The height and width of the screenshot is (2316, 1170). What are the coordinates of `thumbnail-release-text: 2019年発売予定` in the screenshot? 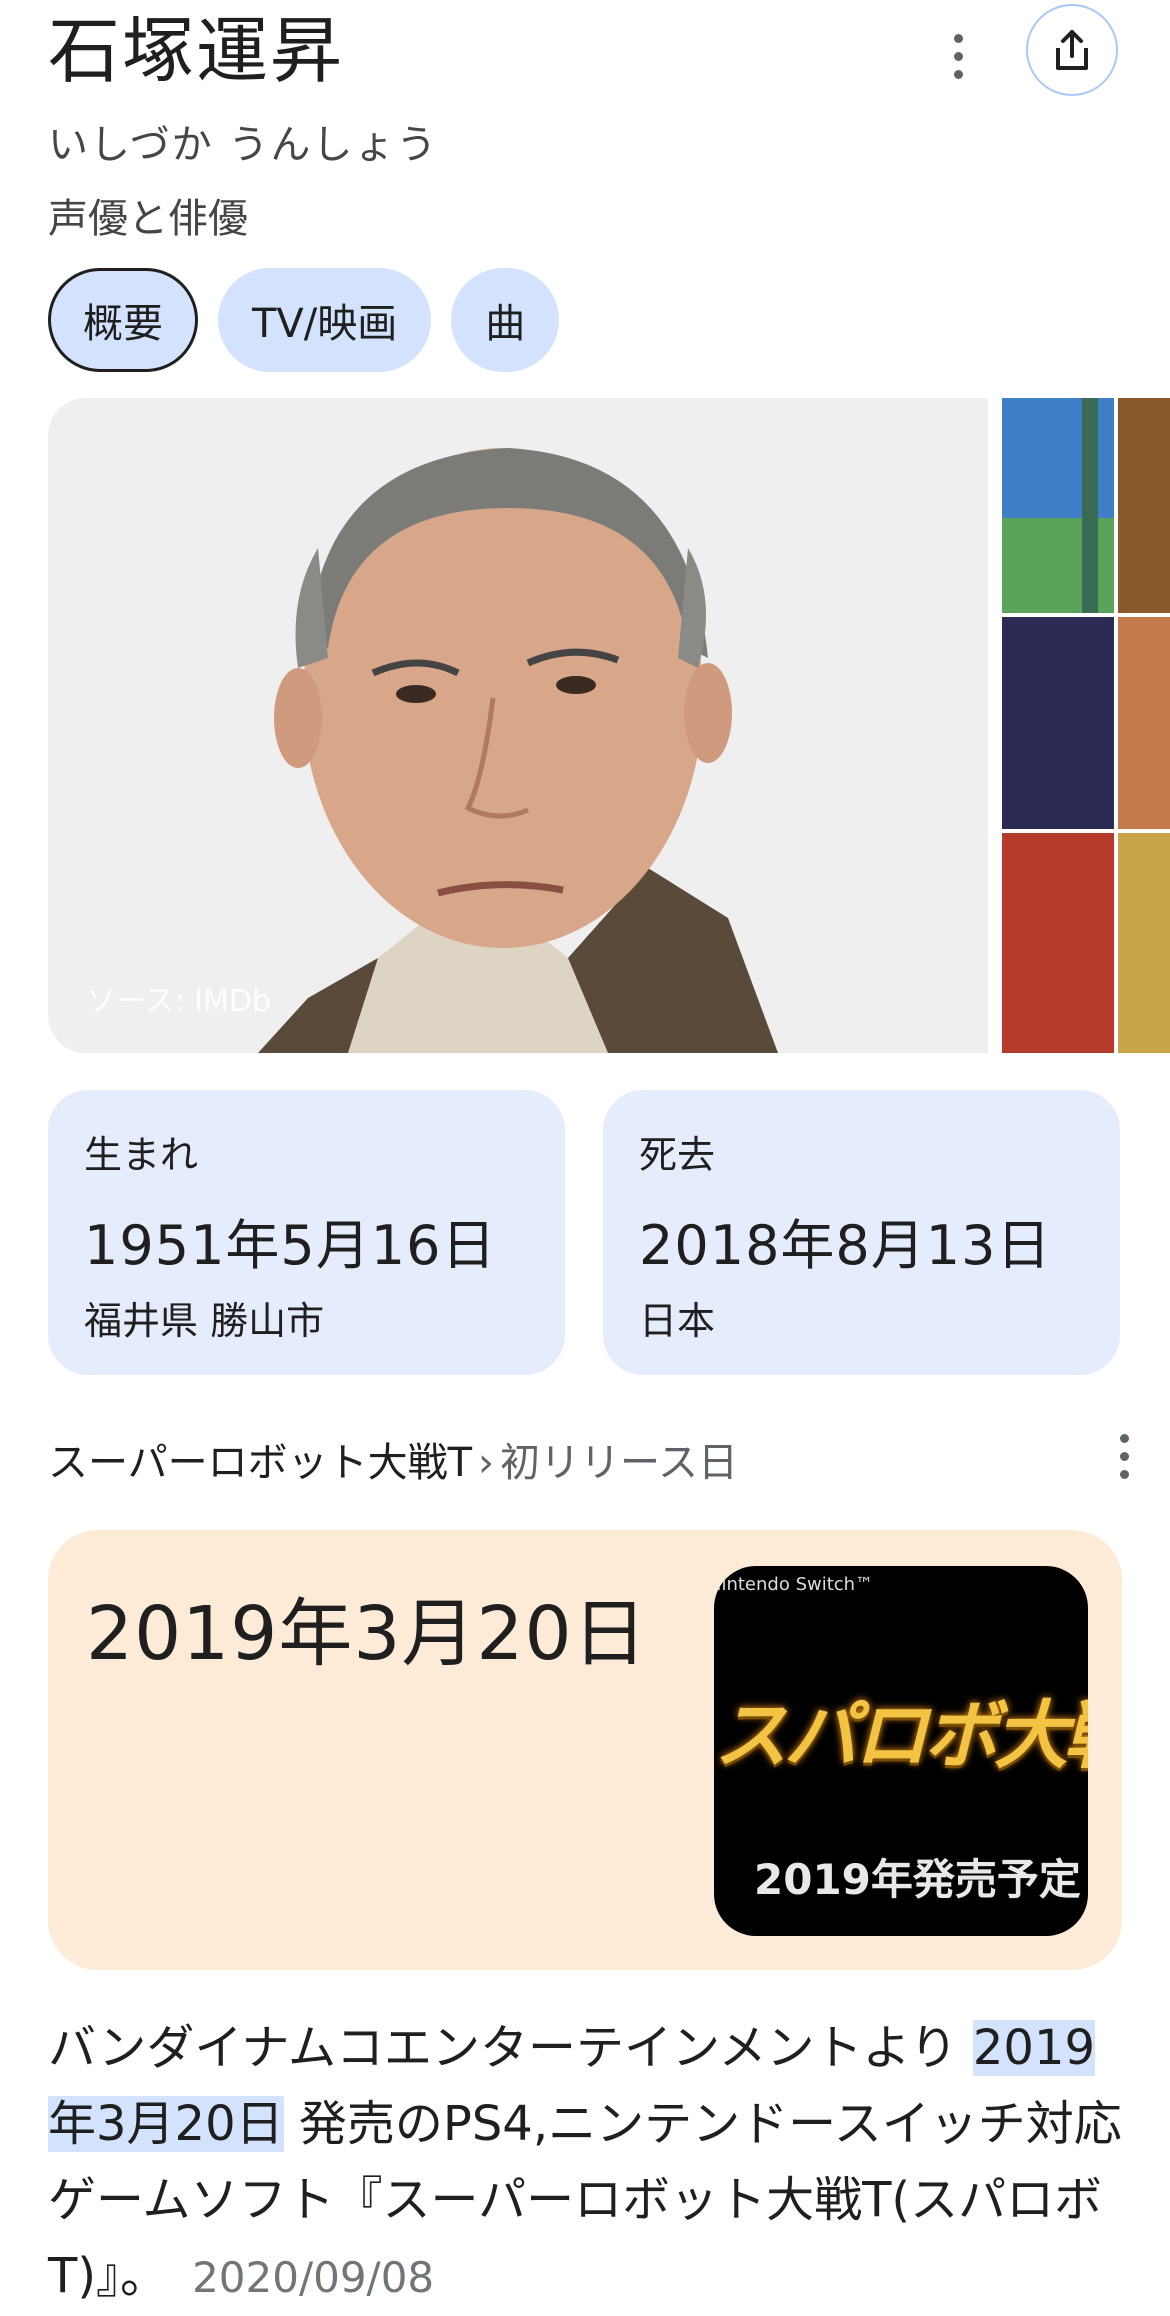 It's located at (917, 1879).